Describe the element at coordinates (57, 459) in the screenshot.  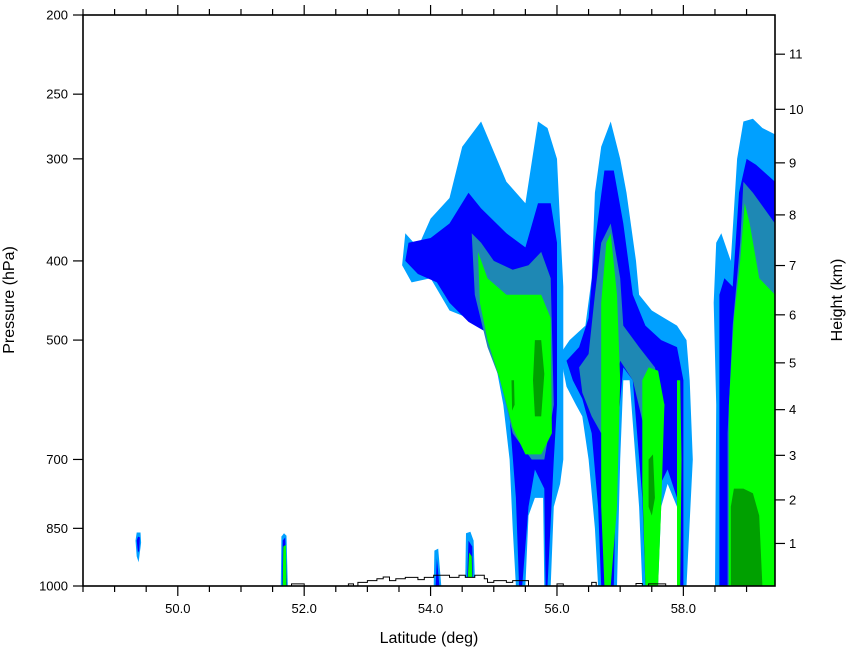
I see `pressure-tick-label: 700` at that location.